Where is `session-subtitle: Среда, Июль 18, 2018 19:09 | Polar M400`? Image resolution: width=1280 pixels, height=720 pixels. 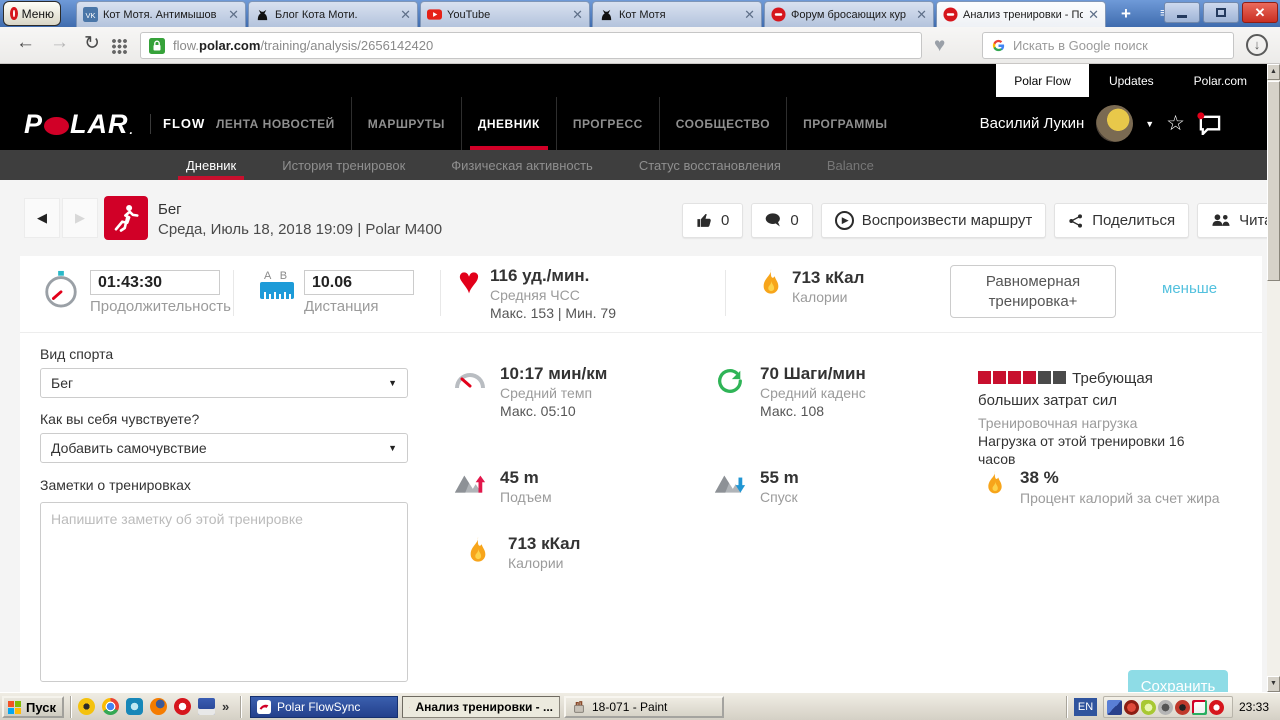 session-subtitle: Среда, Июль 18, 2018 19:09 | Polar M400 is located at coordinates (300, 229).